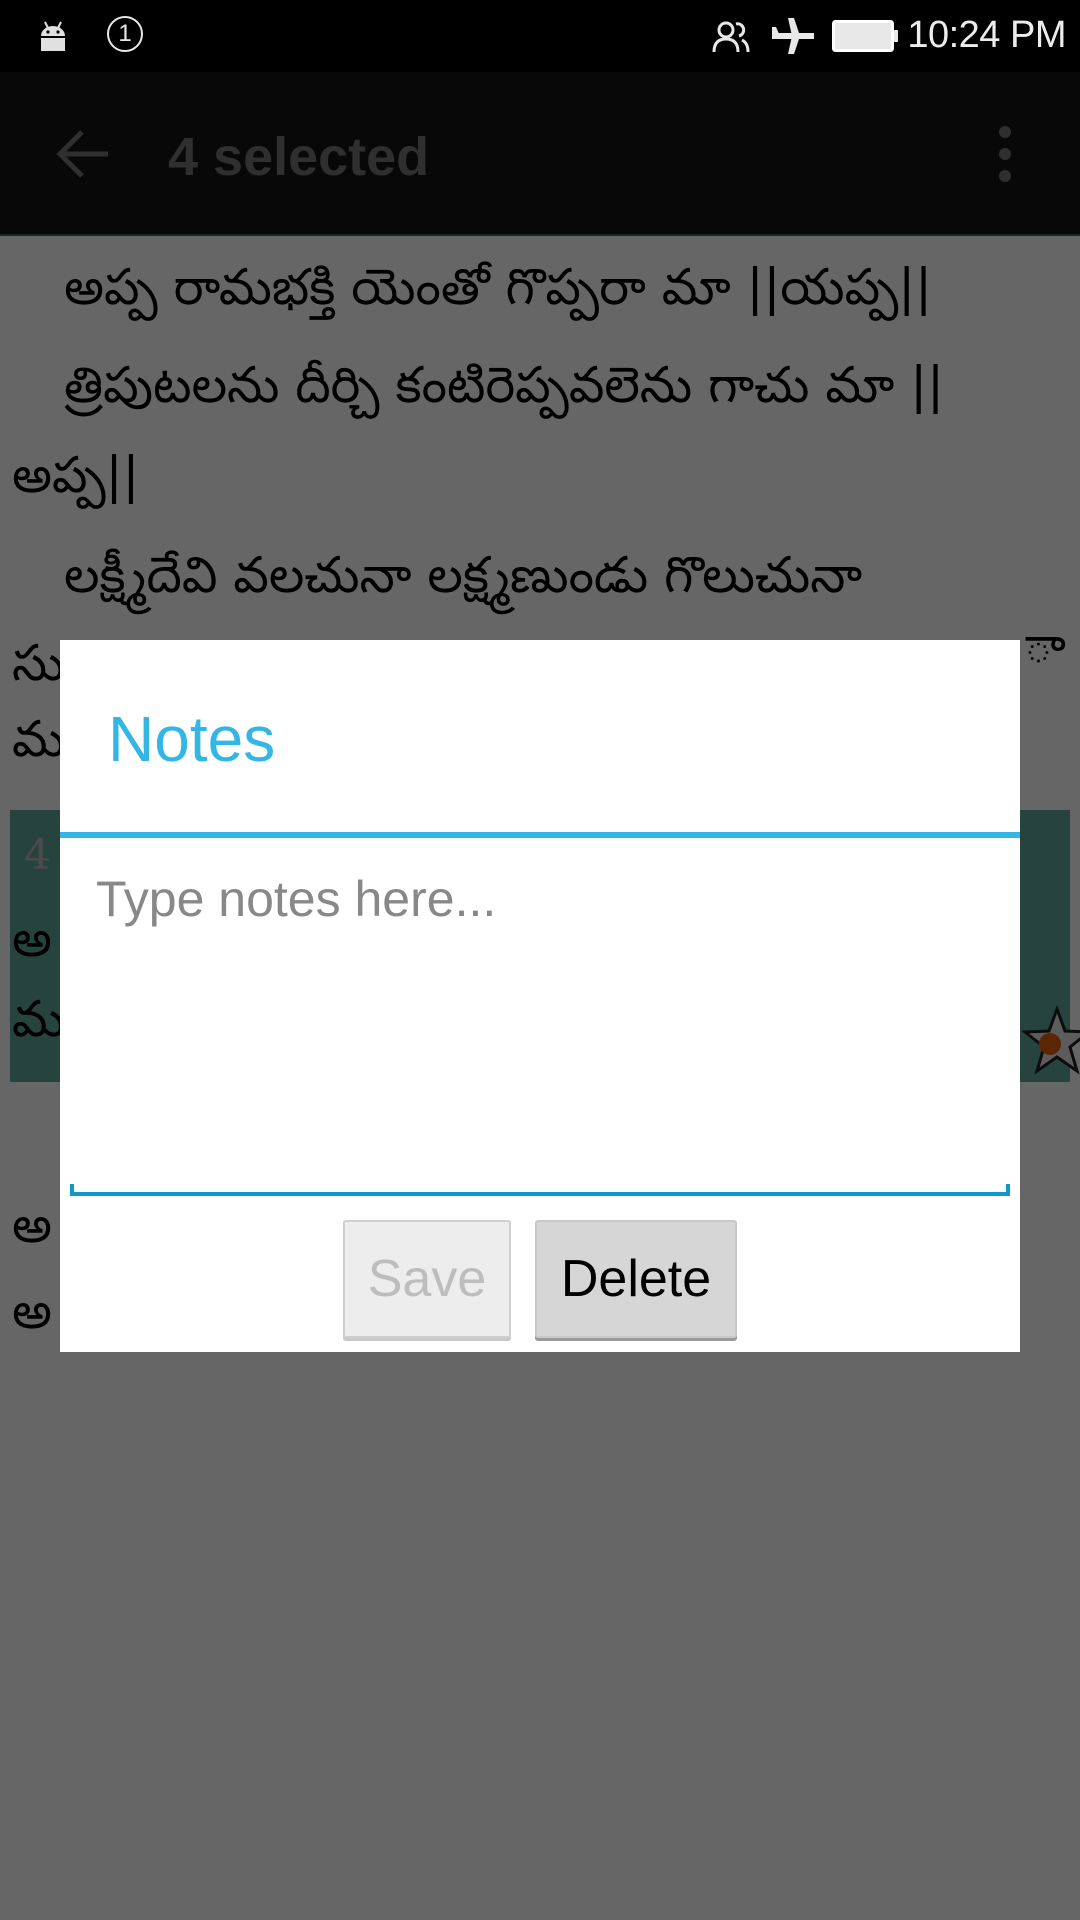 This screenshot has width=1080, height=1920. I want to click on notes-input, so click(539, 1029).